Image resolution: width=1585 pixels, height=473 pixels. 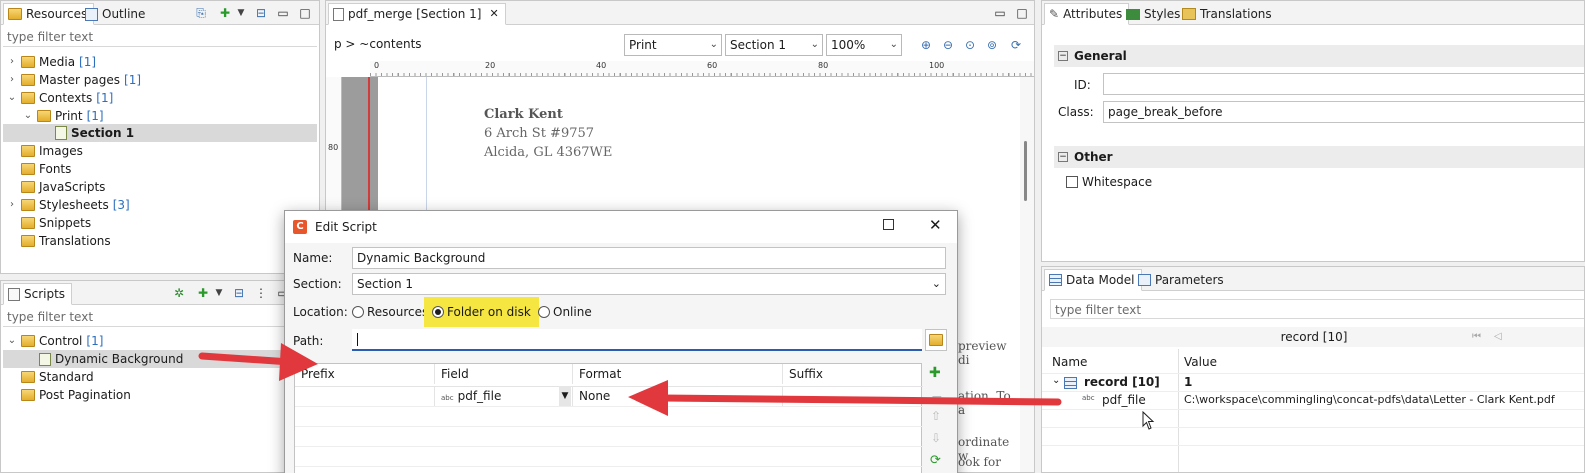 I want to click on annotation-arrows, so click(x=630, y=379).